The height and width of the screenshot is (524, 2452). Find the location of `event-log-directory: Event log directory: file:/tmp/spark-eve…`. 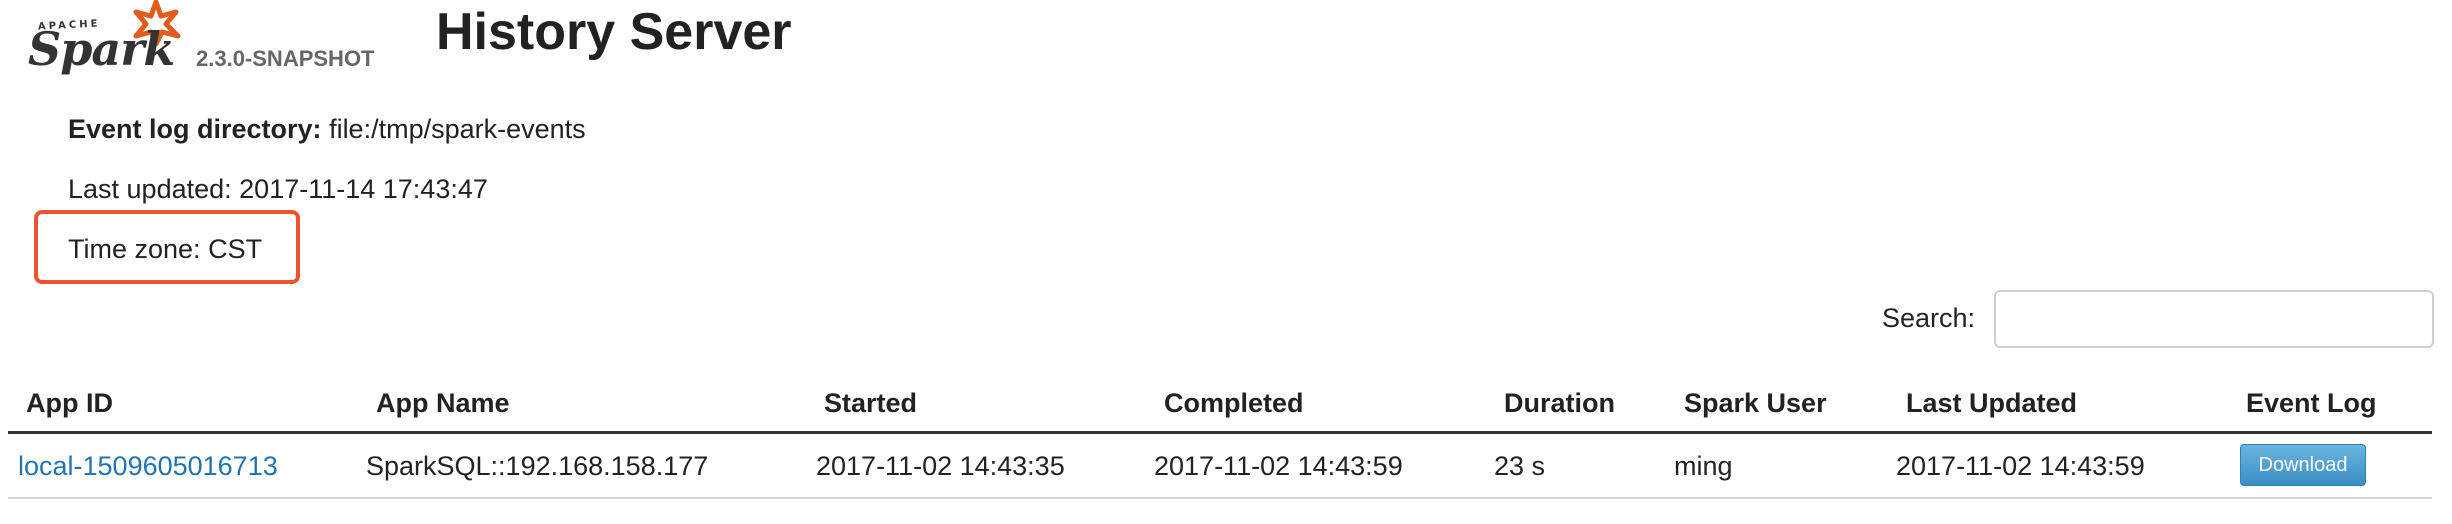

event-log-directory: Event log directory: file:/tmp/spark-eve… is located at coordinates (327, 129).